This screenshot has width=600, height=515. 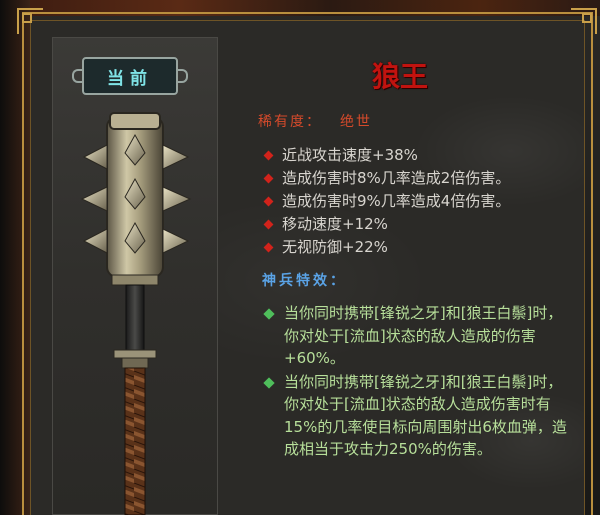 I want to click on stat-line: 造成伤害时9%几率造成4倍伤害。, so click(x=422, y=201).